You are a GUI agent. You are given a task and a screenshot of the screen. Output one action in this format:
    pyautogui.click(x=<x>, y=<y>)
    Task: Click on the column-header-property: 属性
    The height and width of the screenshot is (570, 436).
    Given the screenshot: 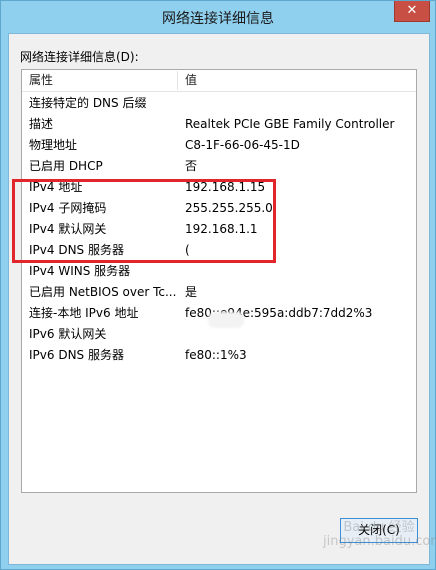 What is the action you would take?
    pyautogui.click(x=41, y=80)
    